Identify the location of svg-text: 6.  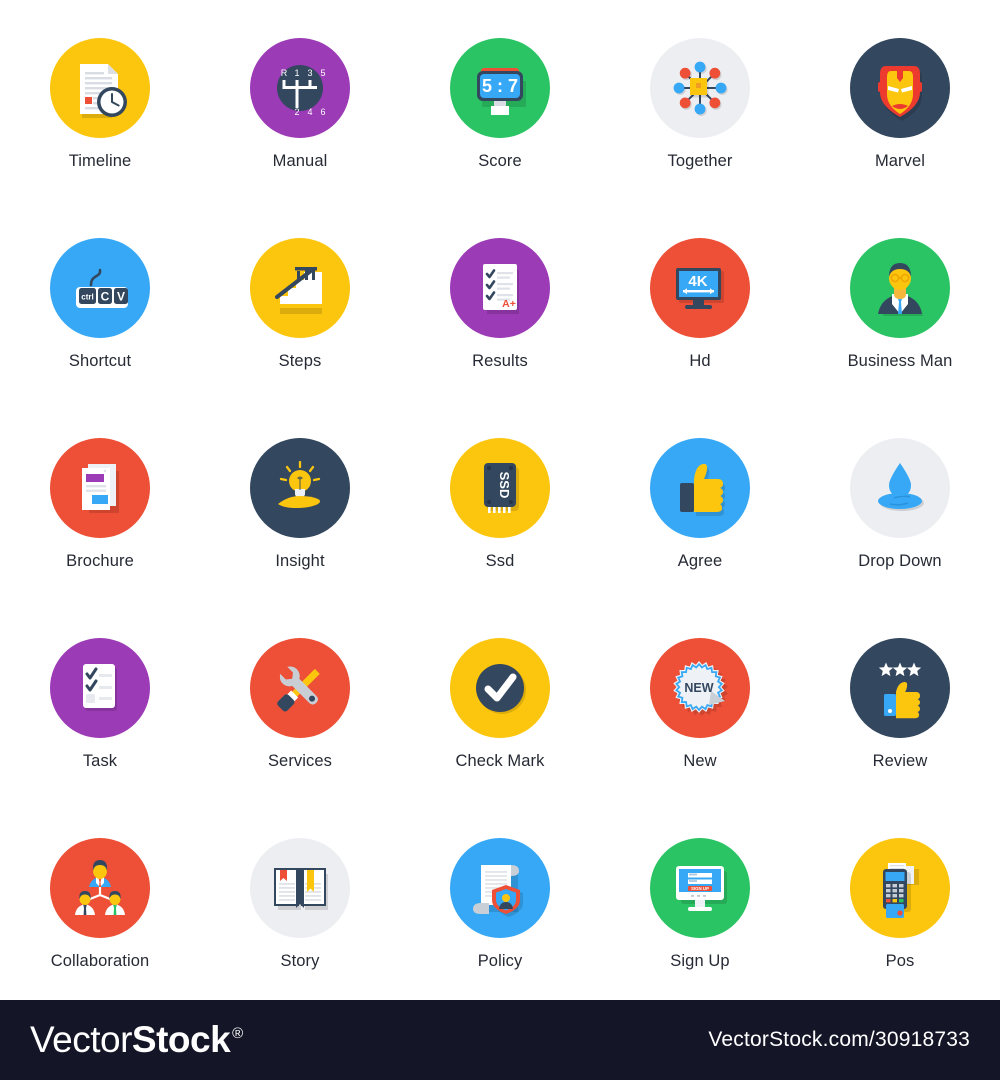
(322, 112).